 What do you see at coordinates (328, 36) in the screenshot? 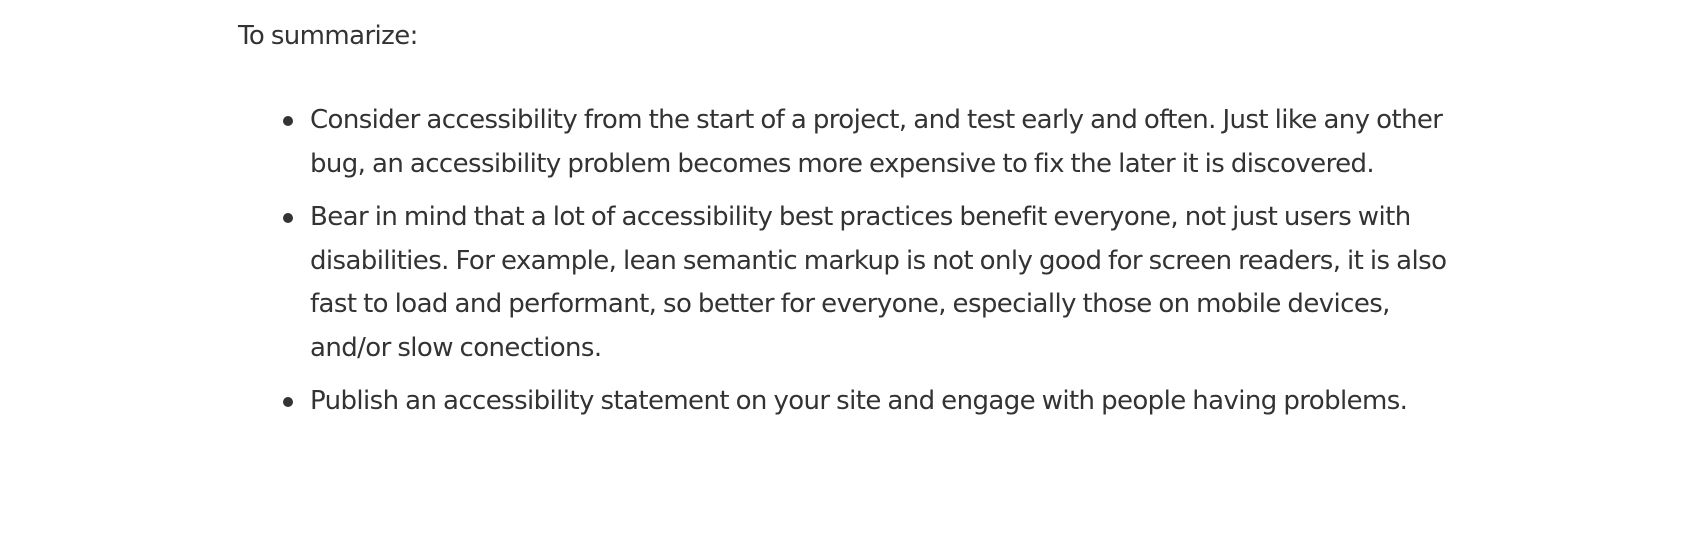
I see `summary-intro: To summarize:` at bounding box center [328, 36].